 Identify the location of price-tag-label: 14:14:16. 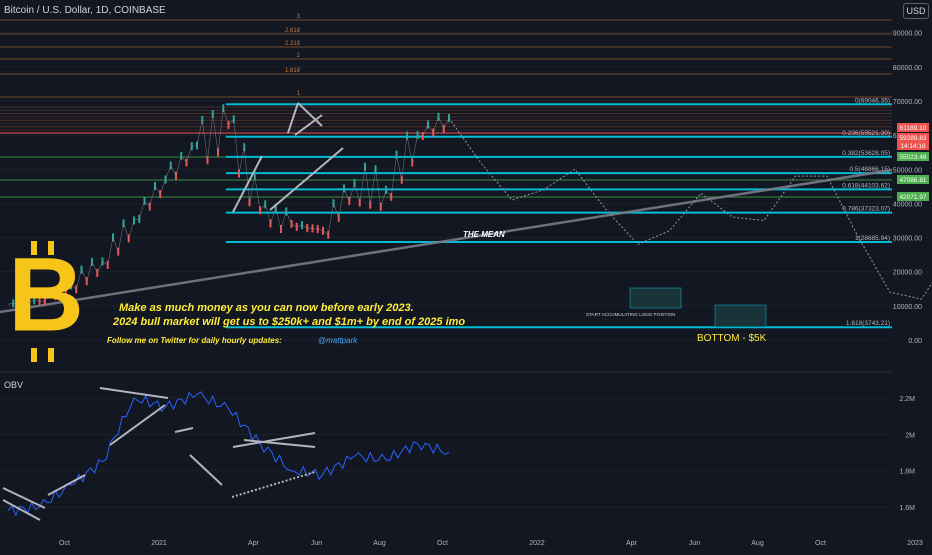
(913, 146).